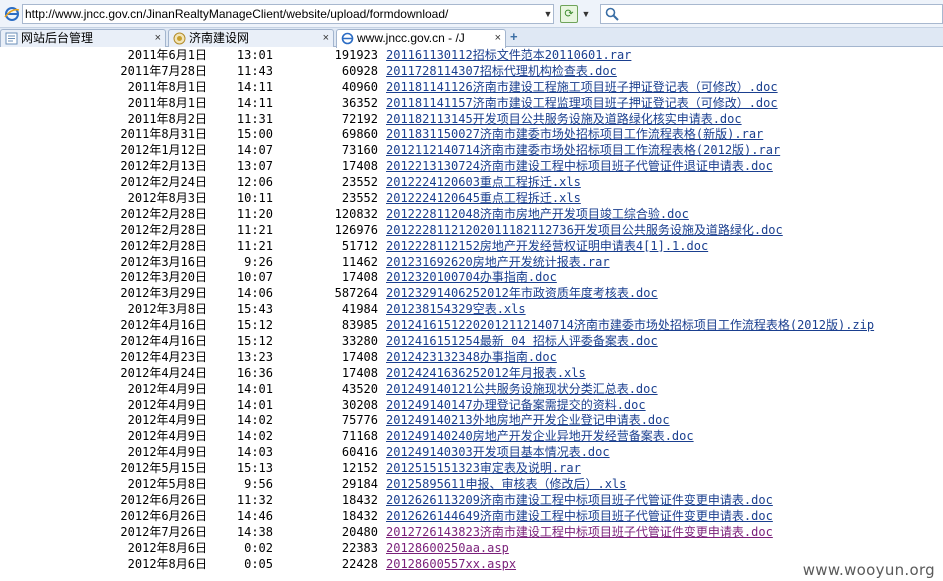 The height and width of the screenshot is (581, 943). I want to click on file-link: 2012213130724济南市建设工程中标项目班子代管证件退证申请表.doc, so click(579, 167).